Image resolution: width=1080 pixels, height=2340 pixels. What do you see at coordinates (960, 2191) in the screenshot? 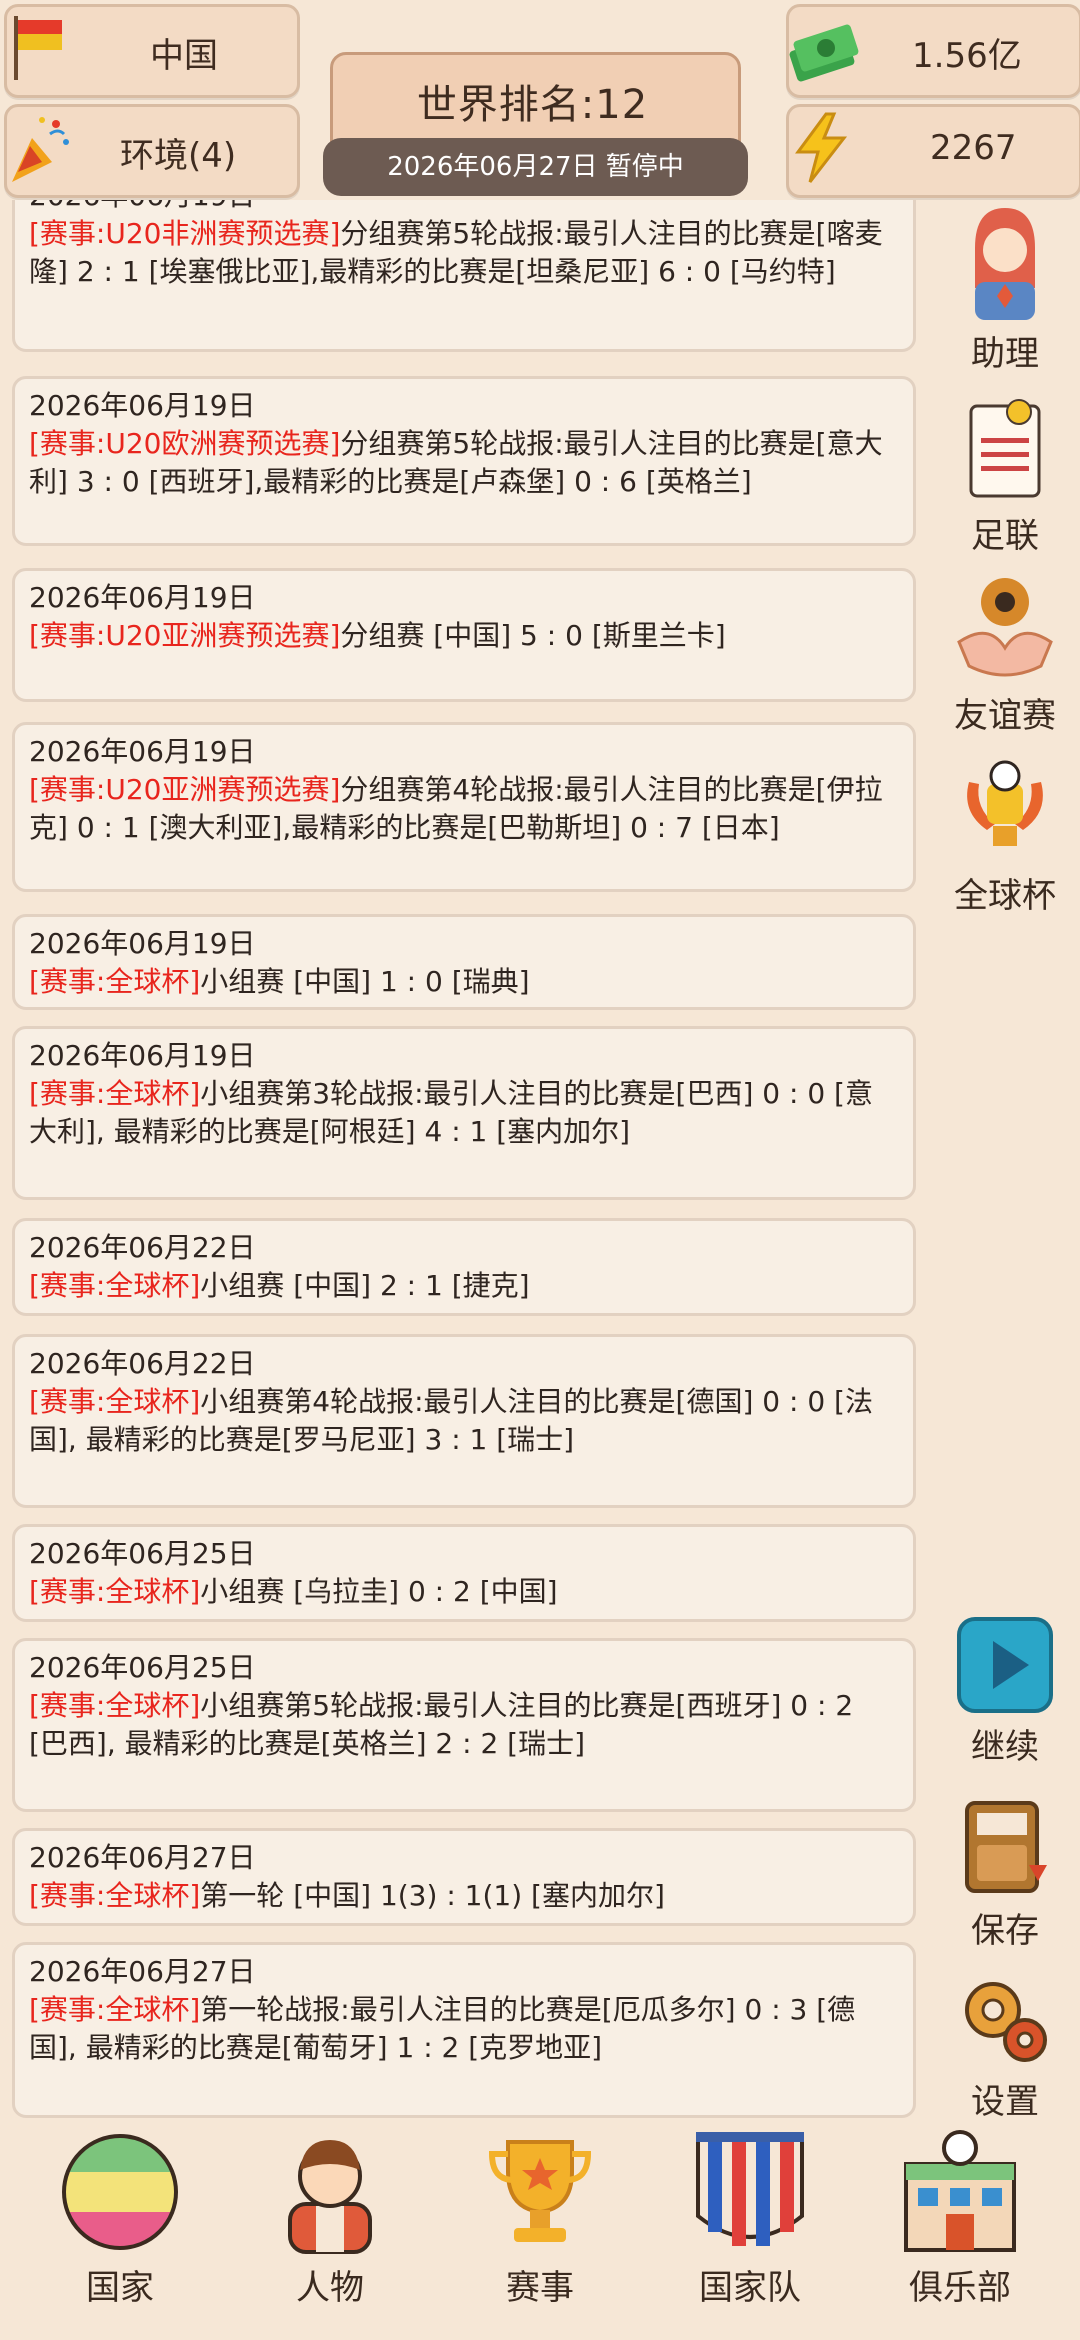
I see `club-building-icon` at bounding box center [960, 2191].